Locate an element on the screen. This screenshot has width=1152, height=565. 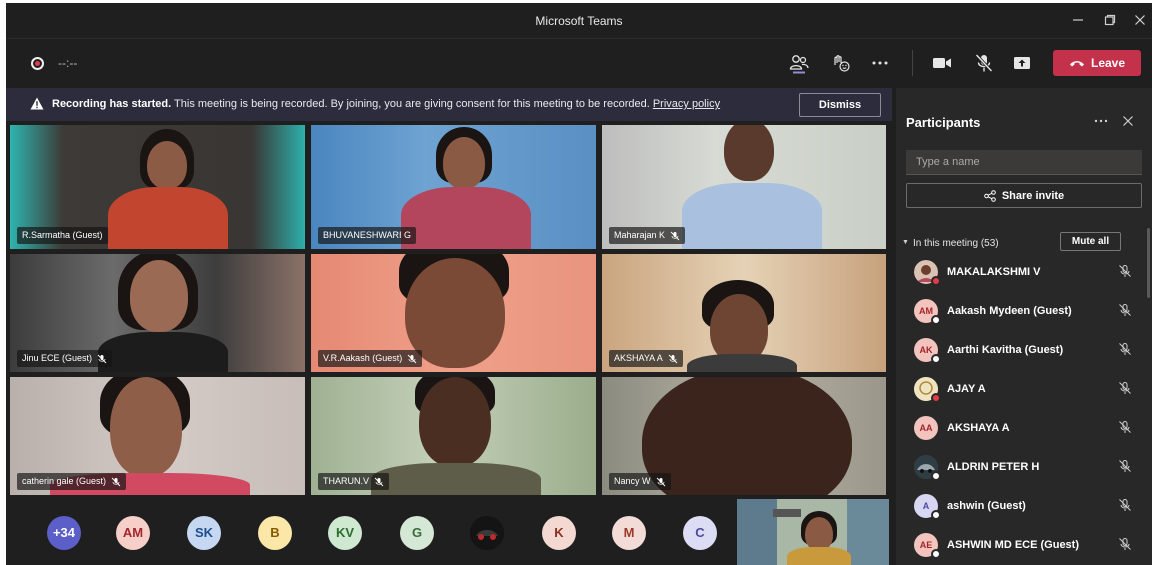
participant-avatar: AK is located at coordinates (927, 351).